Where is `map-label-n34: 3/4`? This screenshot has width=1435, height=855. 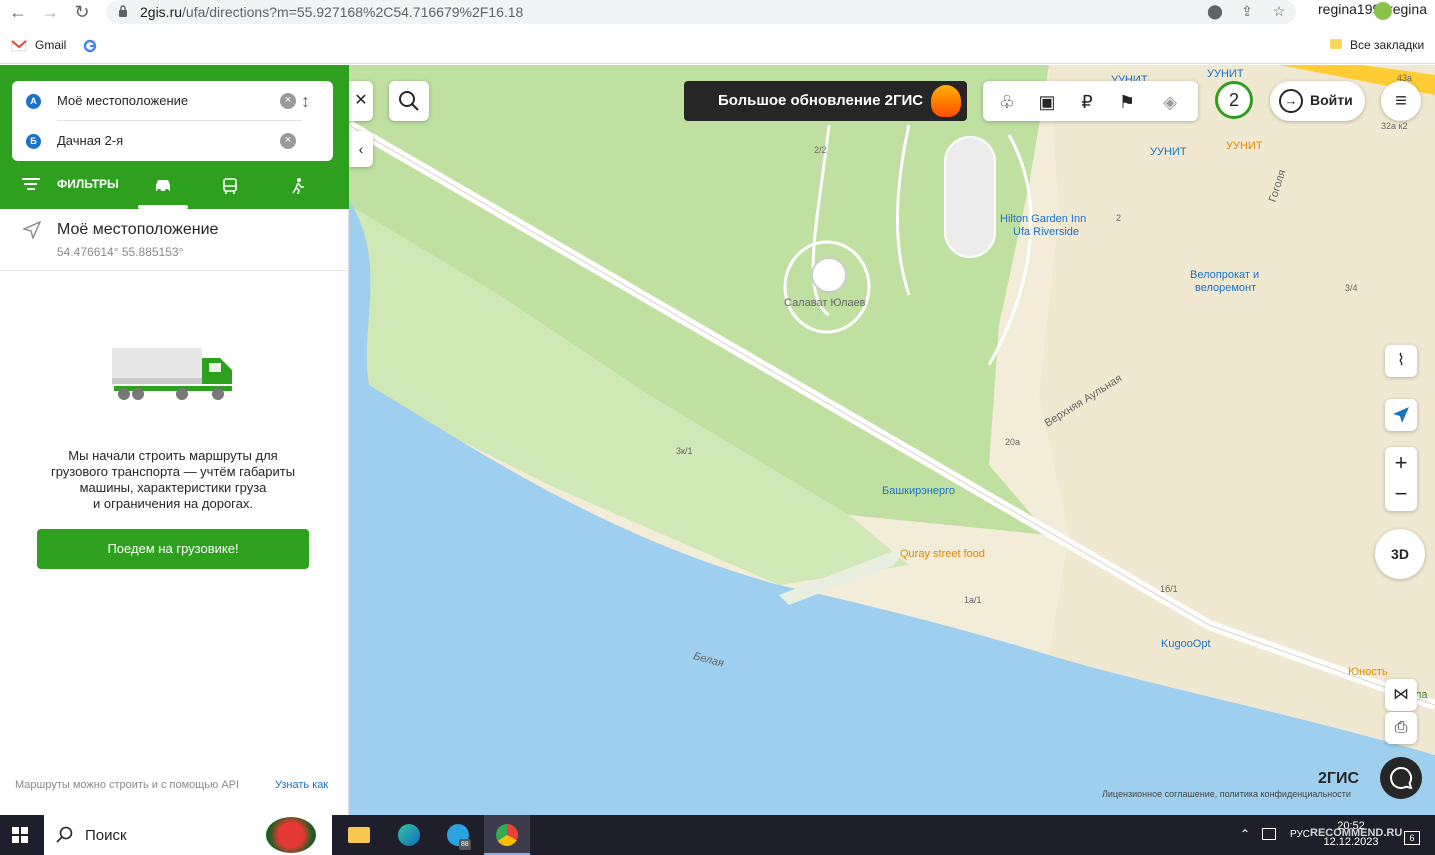
map-label-n34: 3/4 is located at coordinates (1351, 288).